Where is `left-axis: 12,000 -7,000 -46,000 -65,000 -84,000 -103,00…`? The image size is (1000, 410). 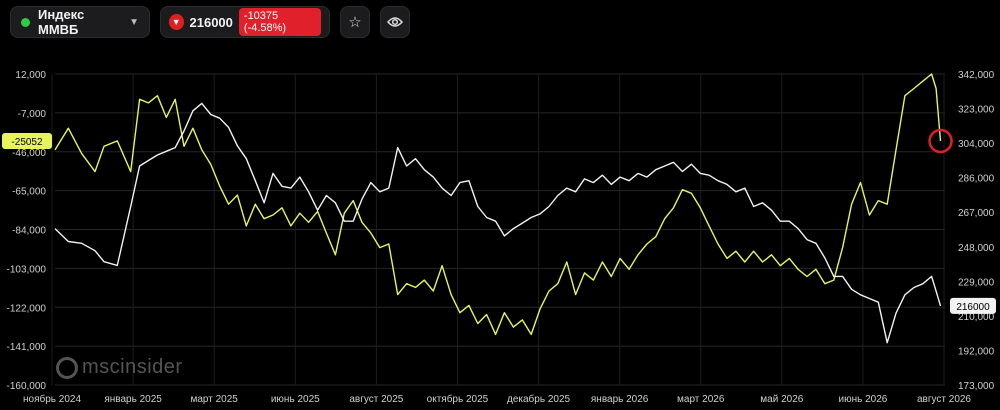 left-axis: 12,000 -7,000 -46,000 -65,000 -84,000 -103,00… is located at coordinates (27, 231).